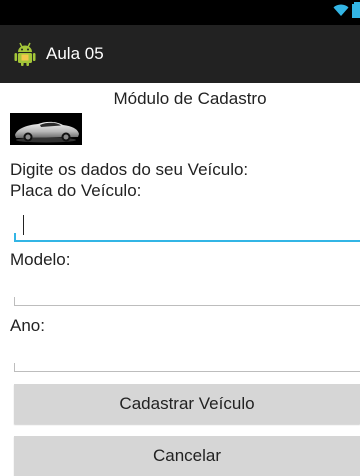  I want to click on android-icon, so click(25, 54).